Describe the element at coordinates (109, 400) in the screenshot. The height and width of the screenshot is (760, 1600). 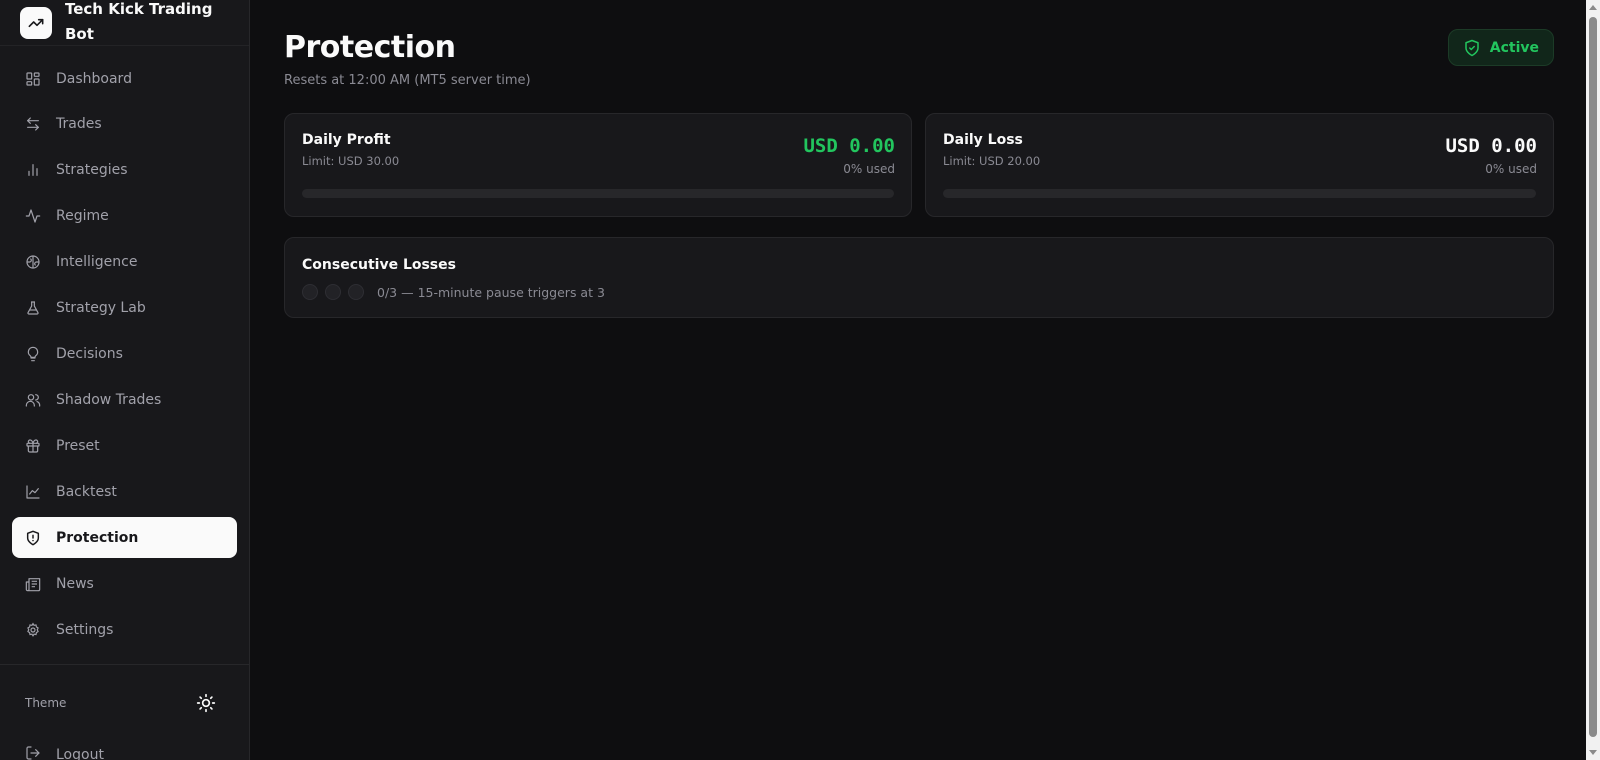
I see `sidebar-item-label: Shadow Trades` at that location.